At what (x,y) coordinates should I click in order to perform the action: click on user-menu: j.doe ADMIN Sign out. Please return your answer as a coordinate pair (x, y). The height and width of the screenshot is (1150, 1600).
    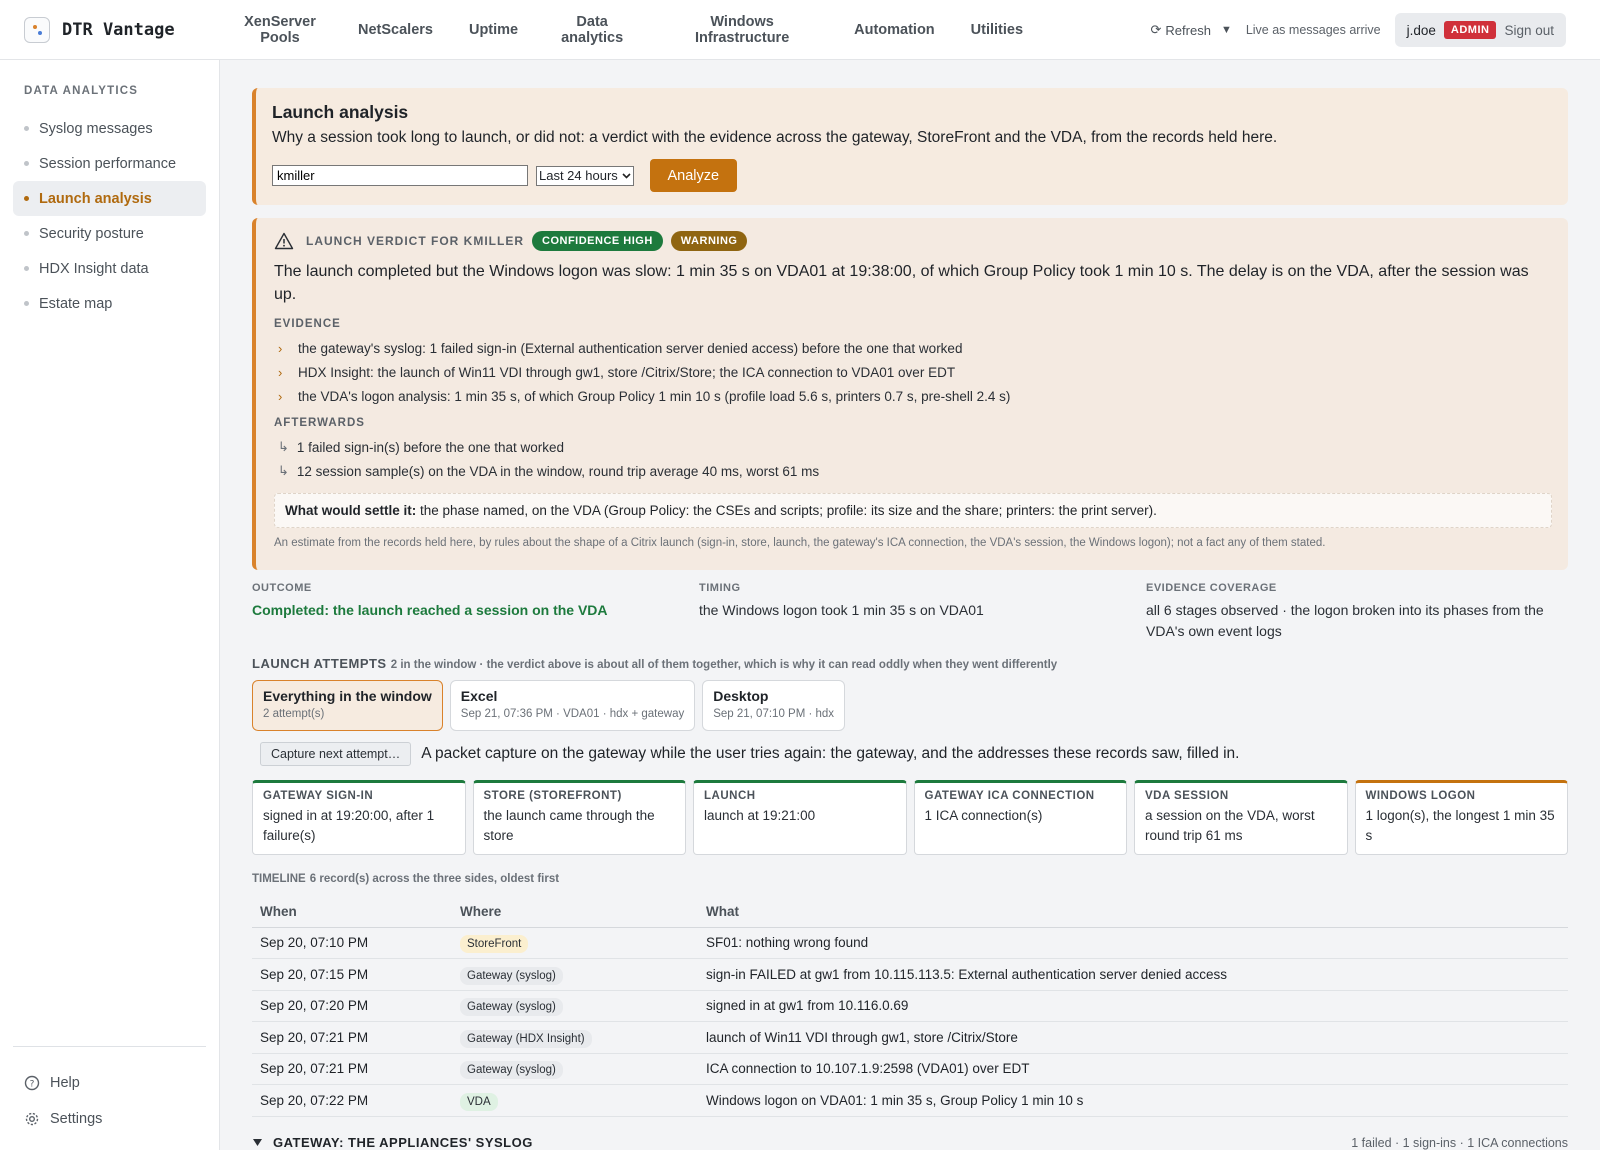
    Looking at the image, I should click on (1480, 30).